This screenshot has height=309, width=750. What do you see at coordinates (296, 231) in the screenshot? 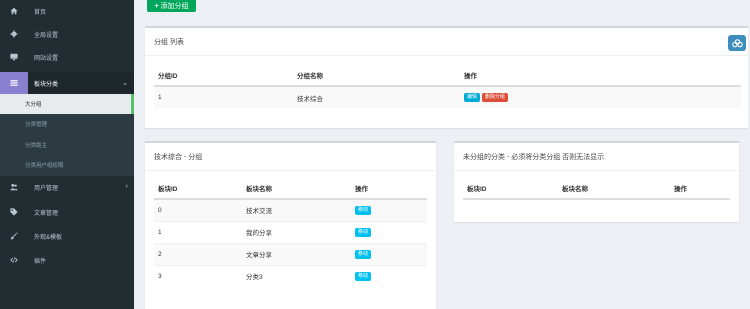
I see `board-name: 我的分享` at bounding box center [296, 231].